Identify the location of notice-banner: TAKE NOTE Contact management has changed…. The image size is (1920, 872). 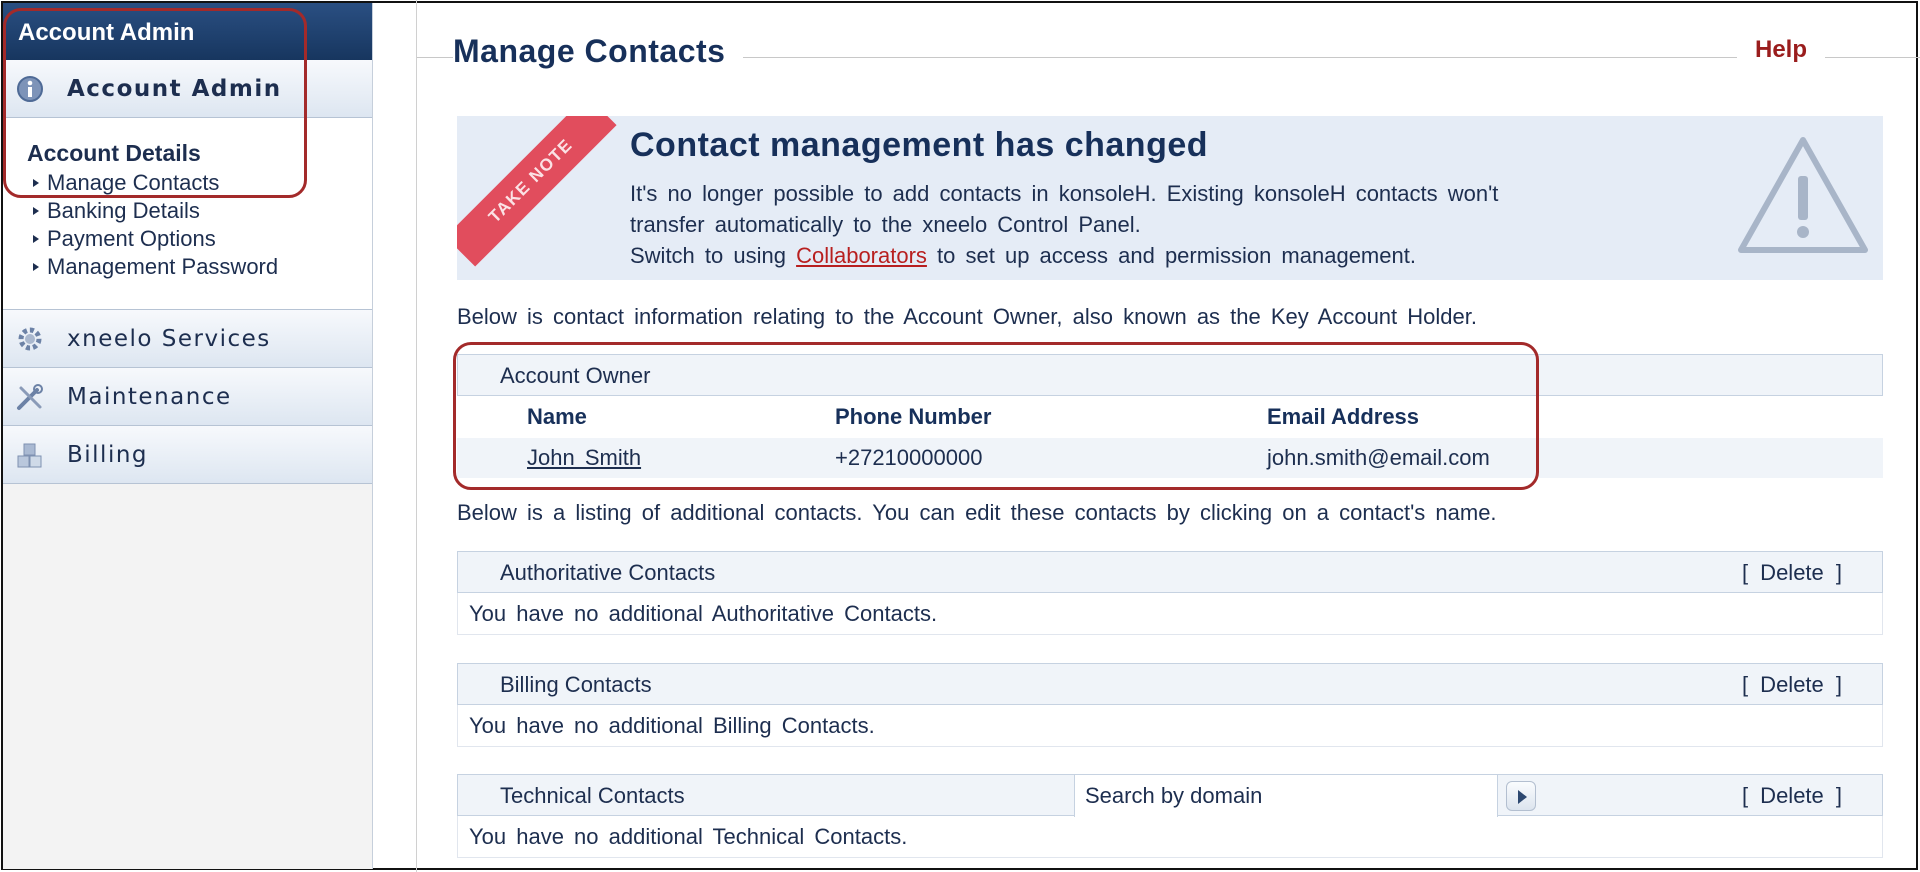
(1170, 198).